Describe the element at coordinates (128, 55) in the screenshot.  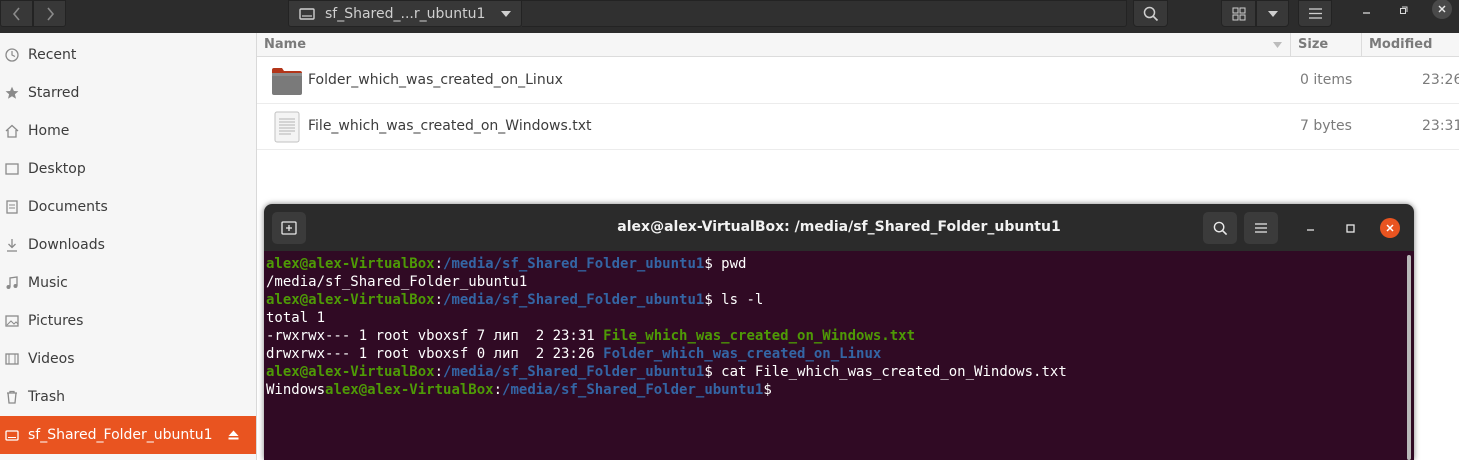
I see `sidebar-item-recent: Recent` at that location.